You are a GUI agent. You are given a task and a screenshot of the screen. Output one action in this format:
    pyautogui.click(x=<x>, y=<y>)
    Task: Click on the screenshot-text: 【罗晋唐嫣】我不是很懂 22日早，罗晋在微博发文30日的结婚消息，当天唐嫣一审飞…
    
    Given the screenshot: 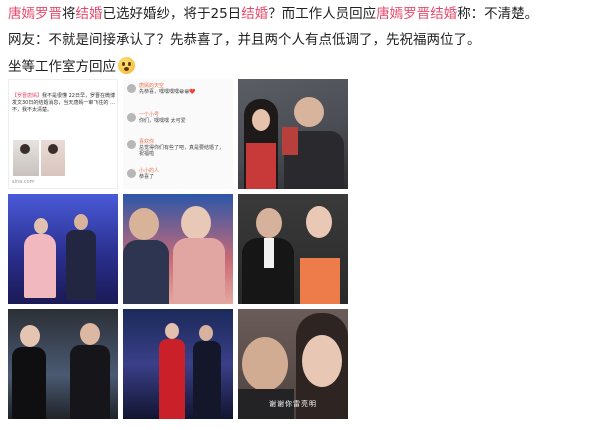 What is the action you would take?
    pyautogui.click(x=64, y=103)
    